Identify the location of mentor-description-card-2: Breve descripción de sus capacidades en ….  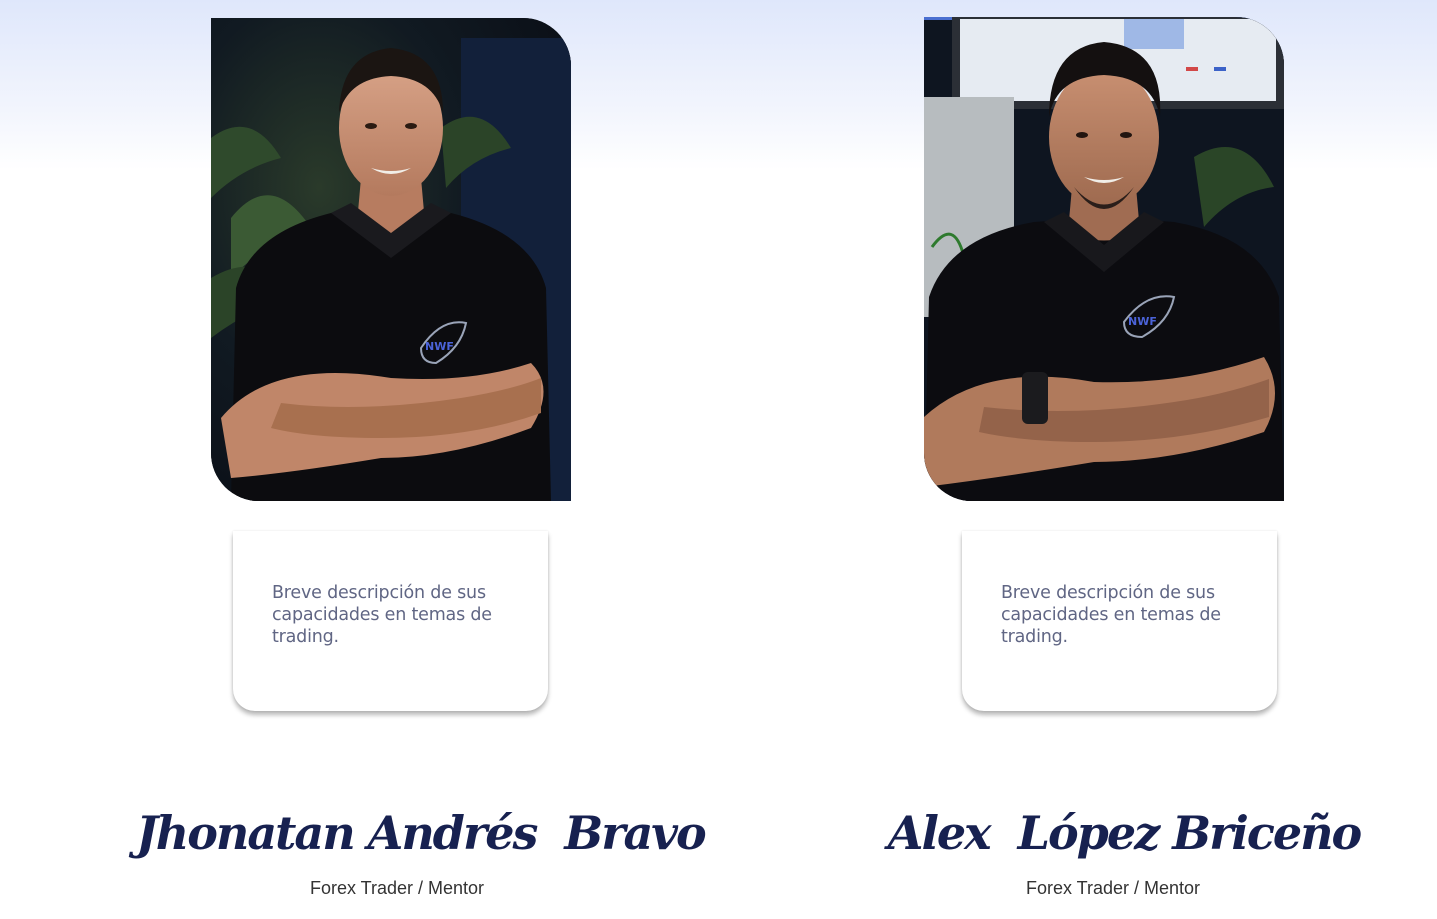
(1119, 621).